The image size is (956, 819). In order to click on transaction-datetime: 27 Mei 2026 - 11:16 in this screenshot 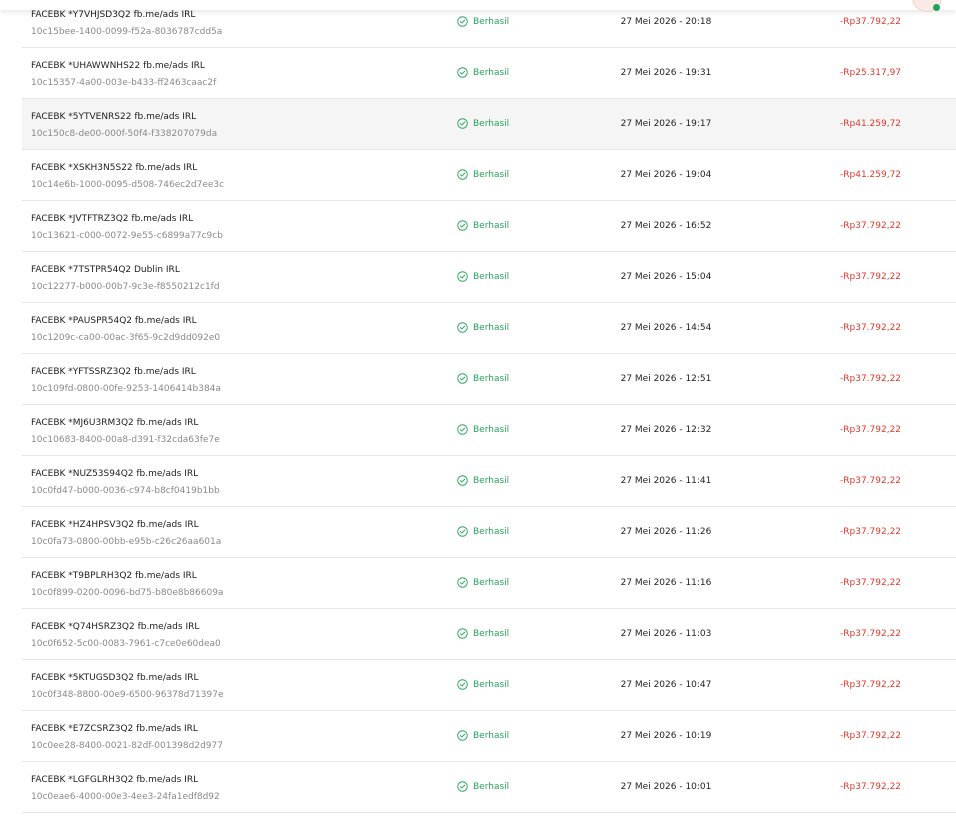, I will do `click(666, 583)`.